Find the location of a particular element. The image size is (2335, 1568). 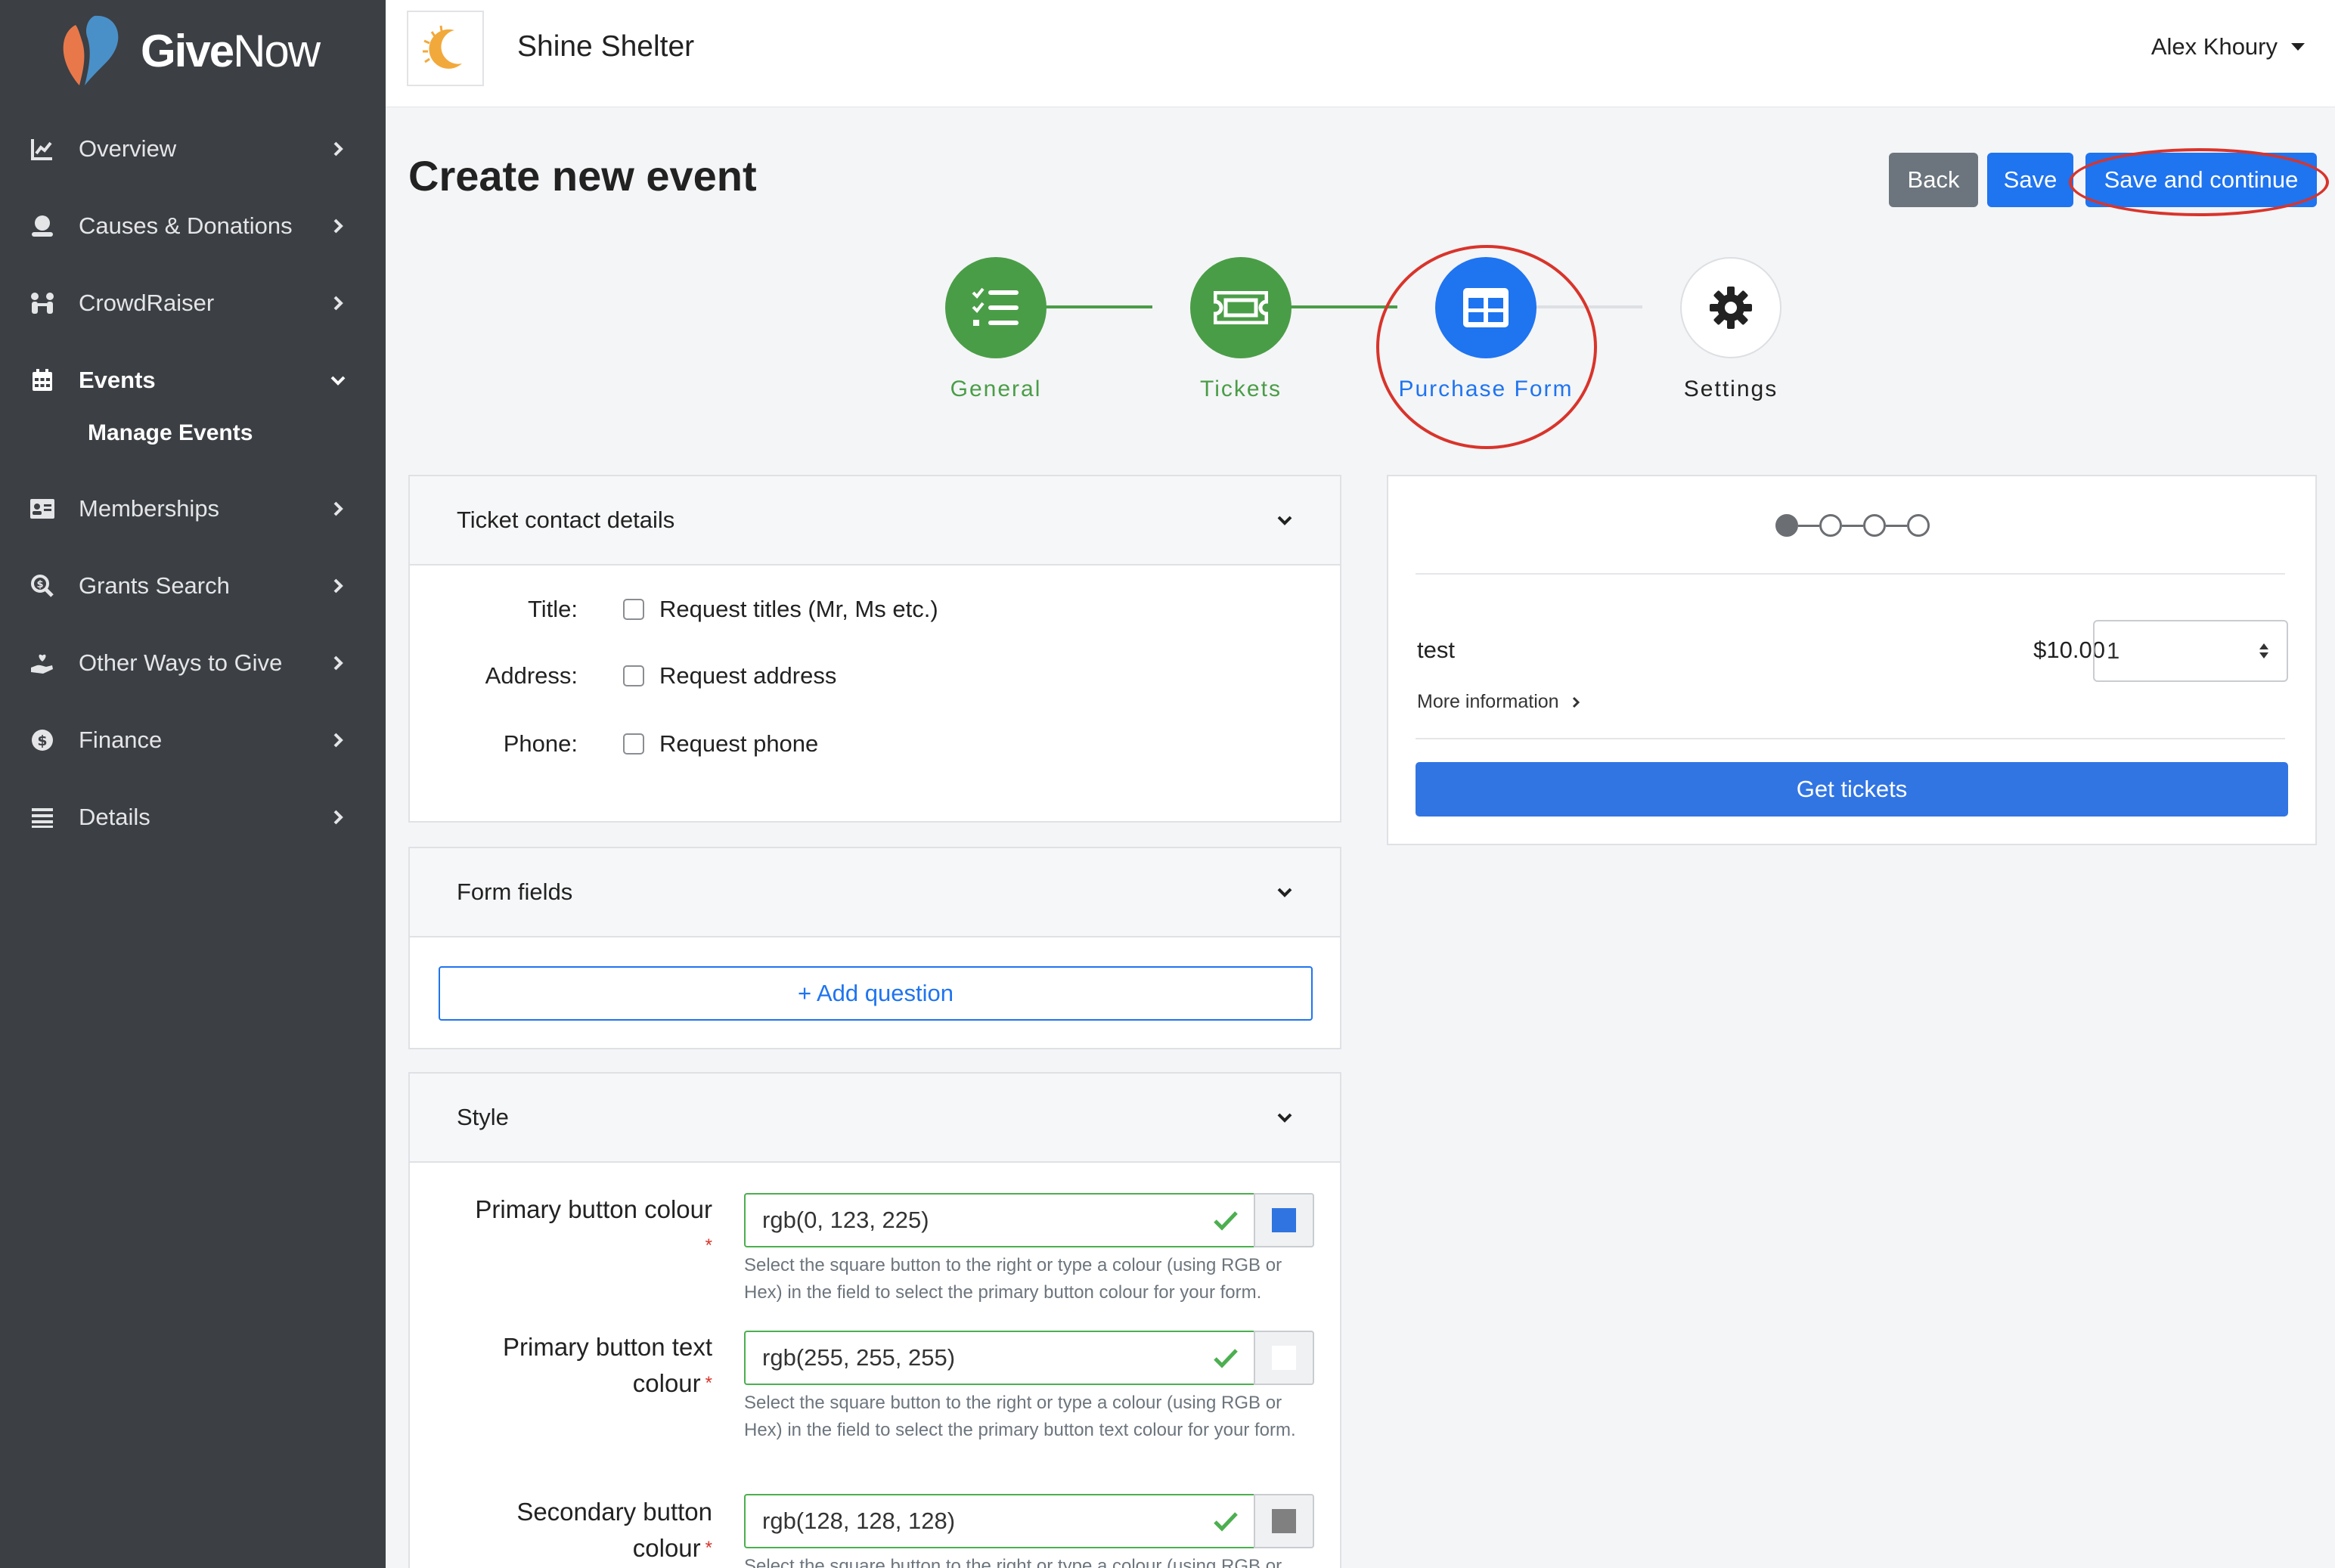

preview-progress-dots is located at coordinates (1852, 525).